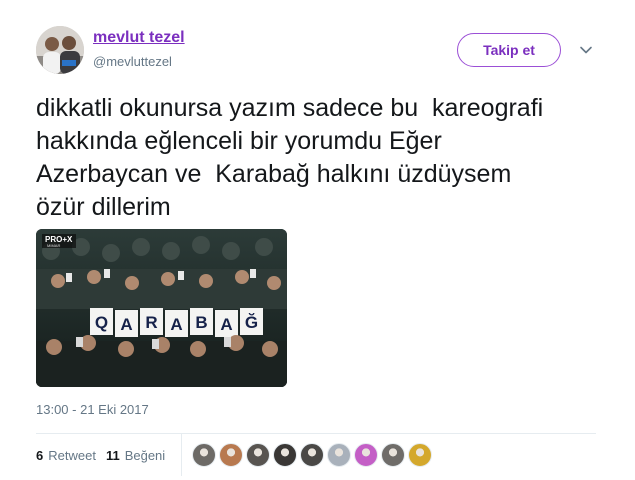 This screenshot has width=635, height=480. I want to click on follow-button: Takip et, so click(509, 50).